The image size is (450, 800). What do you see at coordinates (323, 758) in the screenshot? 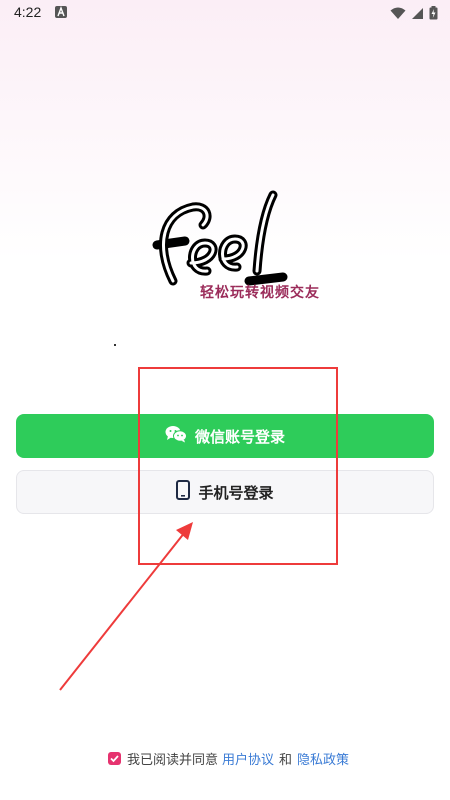
I see `privacy-policy-link: 隐私政策` at bounding box center [323, 758].